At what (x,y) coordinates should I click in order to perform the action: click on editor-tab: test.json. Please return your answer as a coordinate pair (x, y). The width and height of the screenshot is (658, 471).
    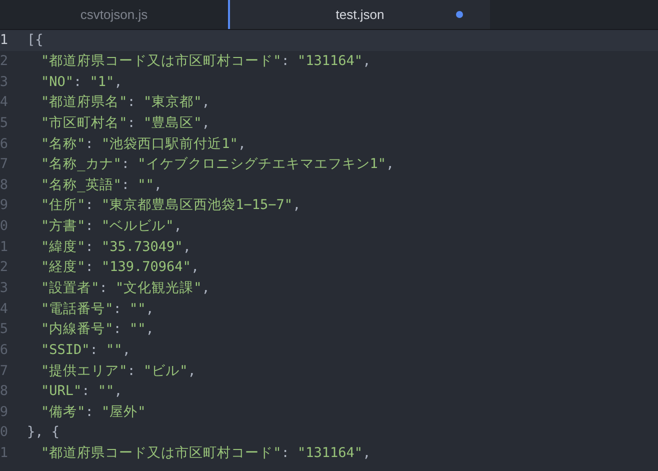
    Looking at the image, I should click on (359, 14).